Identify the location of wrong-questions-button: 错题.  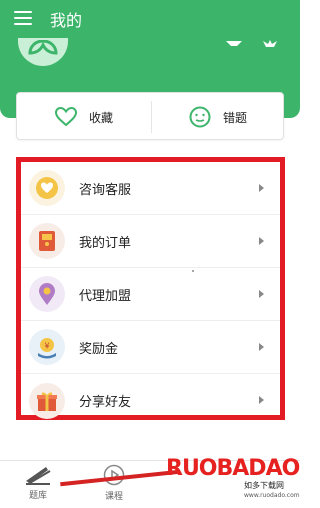
(218, 117).